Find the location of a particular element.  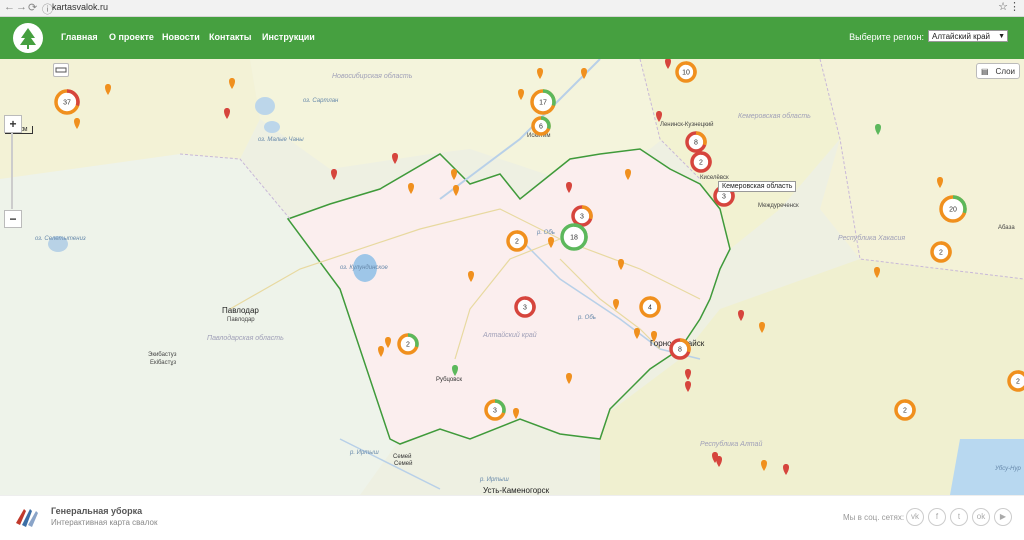

vk-icon: vk is located at coordinates (915, 517).